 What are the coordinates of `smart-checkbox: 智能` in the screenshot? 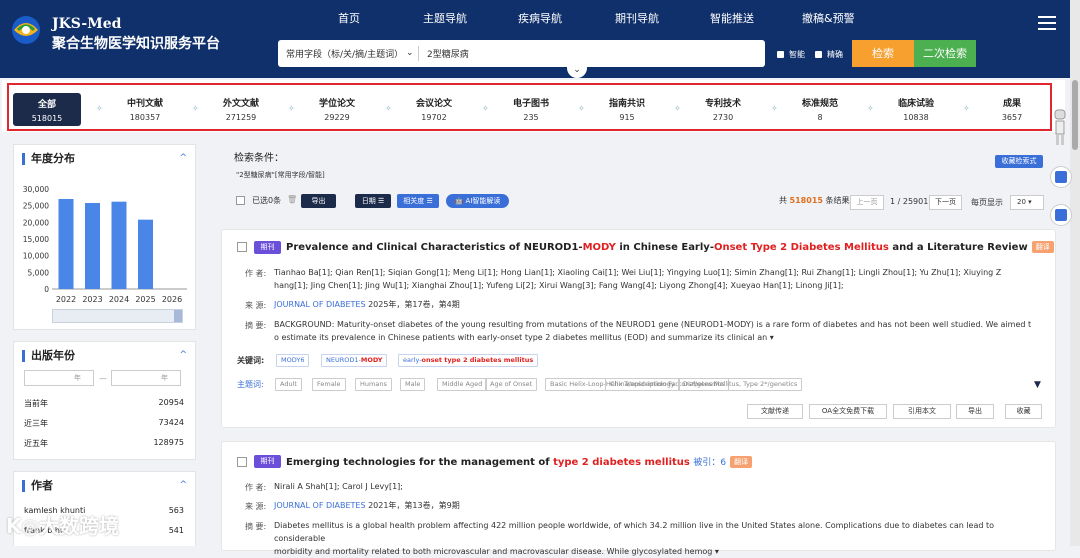 It's located at (791, 54).